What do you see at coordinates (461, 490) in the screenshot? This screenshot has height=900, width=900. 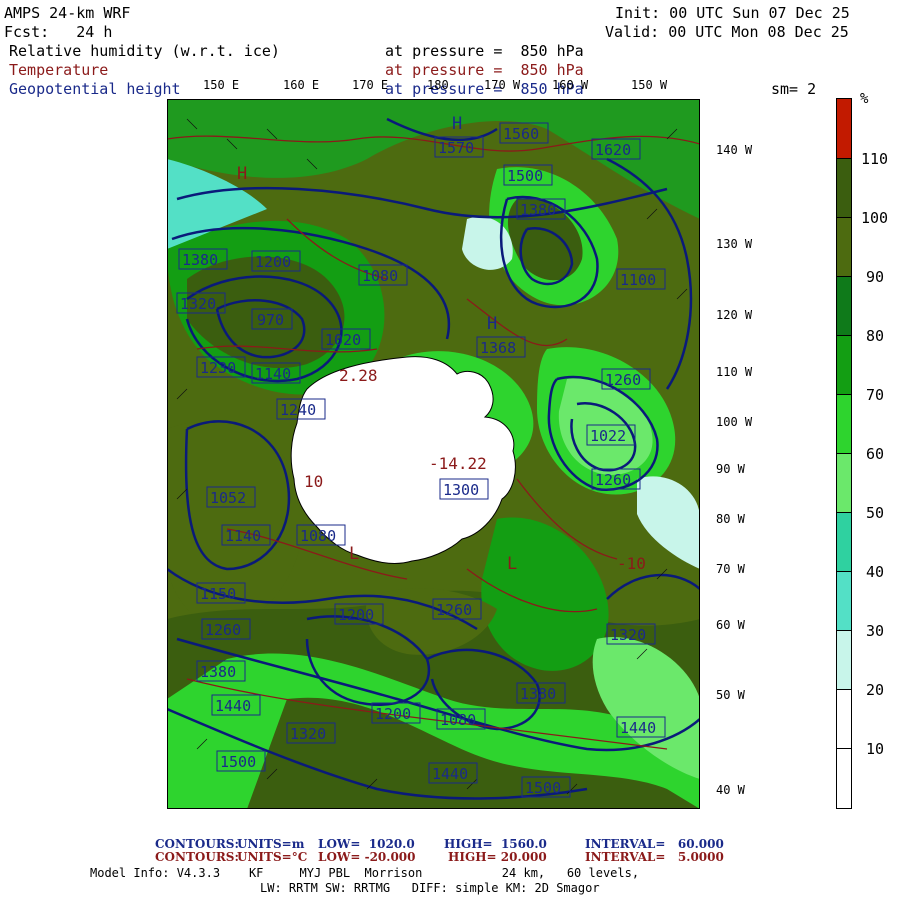 I see `svg-text: 1300` at bounding box center [461, 490].